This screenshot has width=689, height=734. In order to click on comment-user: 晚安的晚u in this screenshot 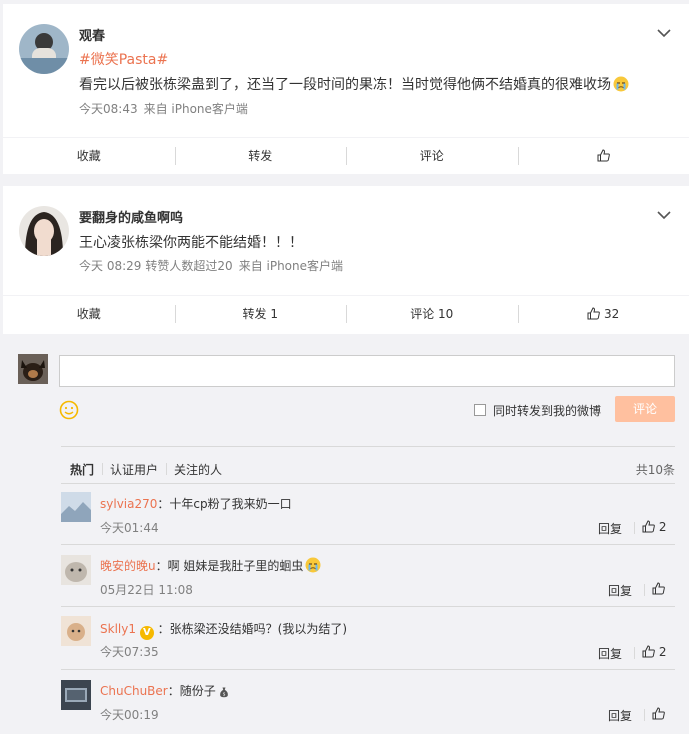, I will do `click(128, 566)`.